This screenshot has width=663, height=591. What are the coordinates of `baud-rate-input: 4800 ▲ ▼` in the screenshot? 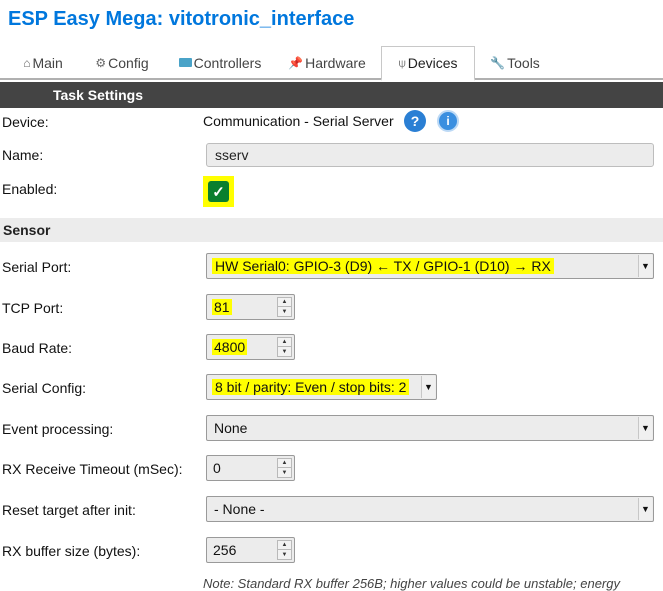 It's located at (250, 347).